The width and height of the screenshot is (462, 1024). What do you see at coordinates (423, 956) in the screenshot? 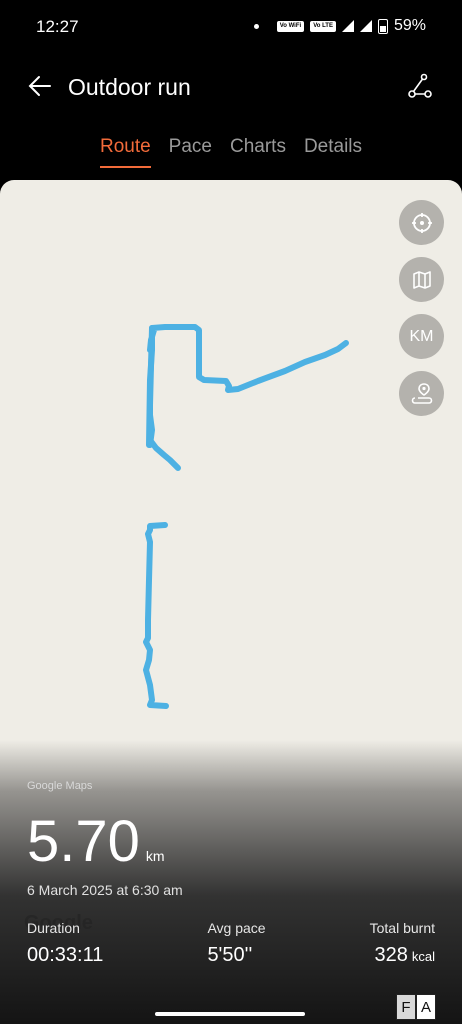
I see `burnt-unit: kcal` at bounding box center [423, 956].